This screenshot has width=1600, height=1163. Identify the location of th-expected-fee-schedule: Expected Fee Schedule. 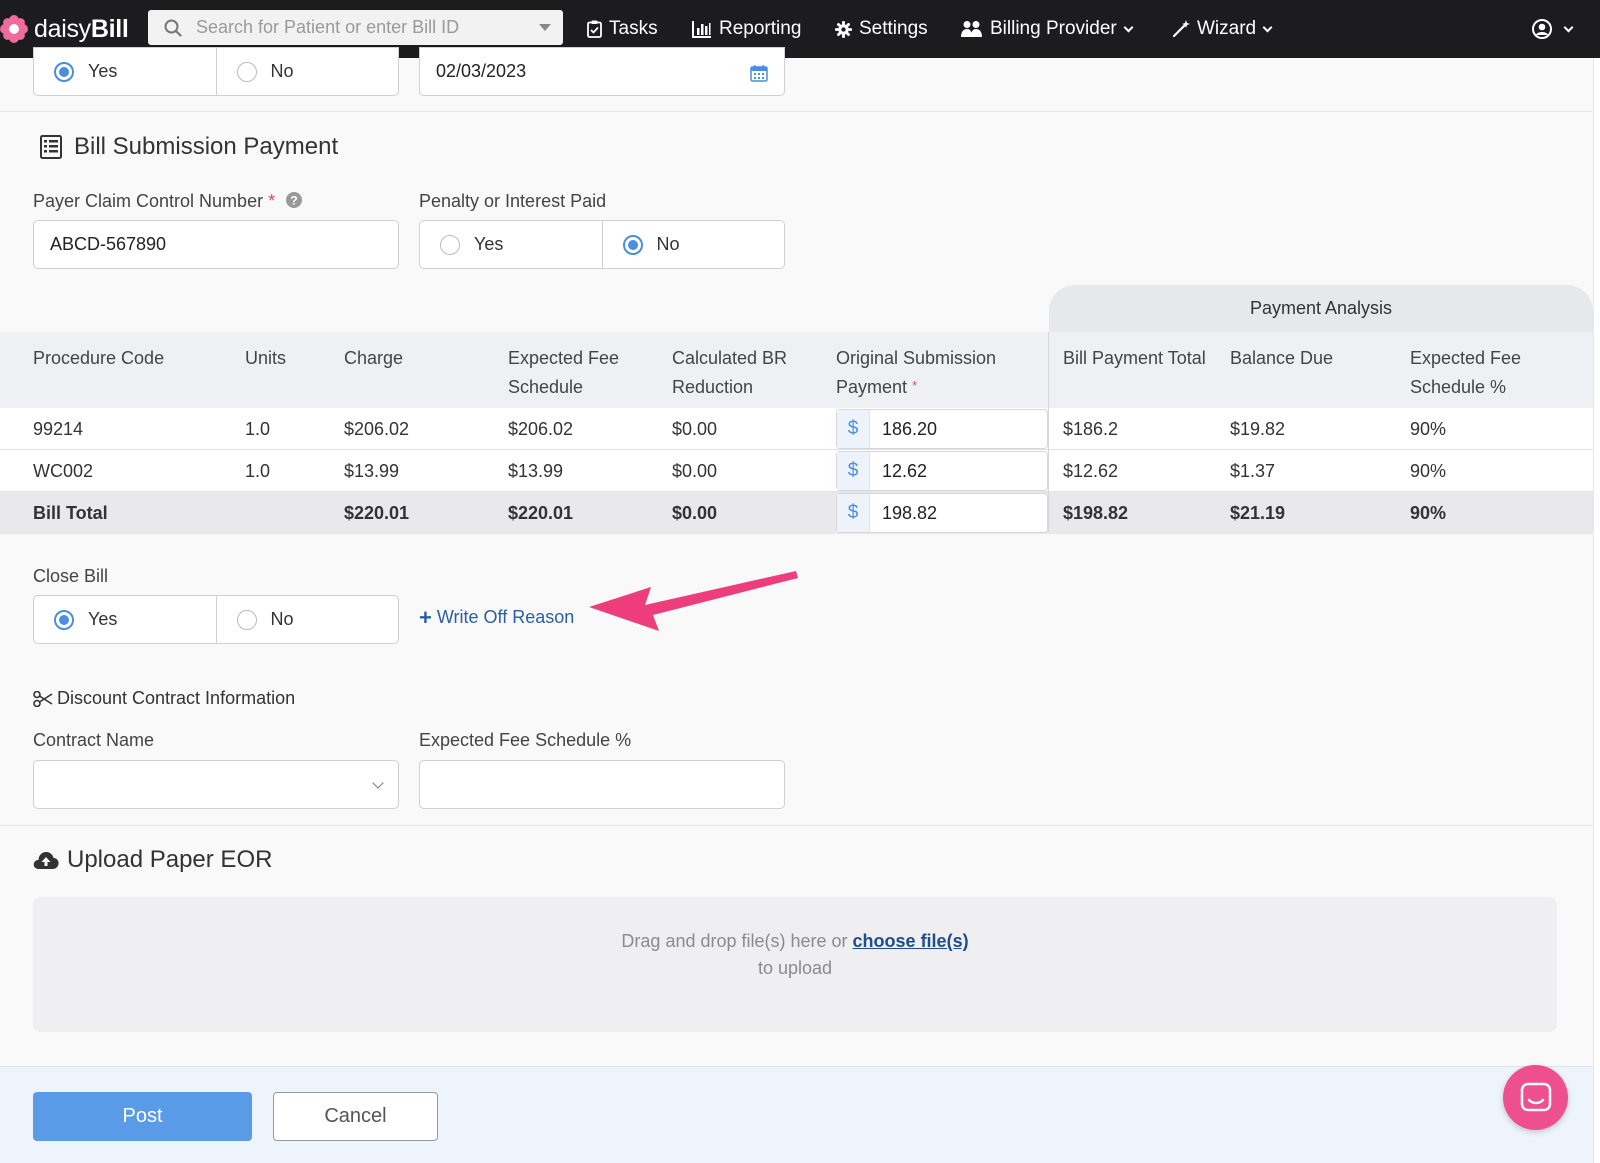
(564, 372).